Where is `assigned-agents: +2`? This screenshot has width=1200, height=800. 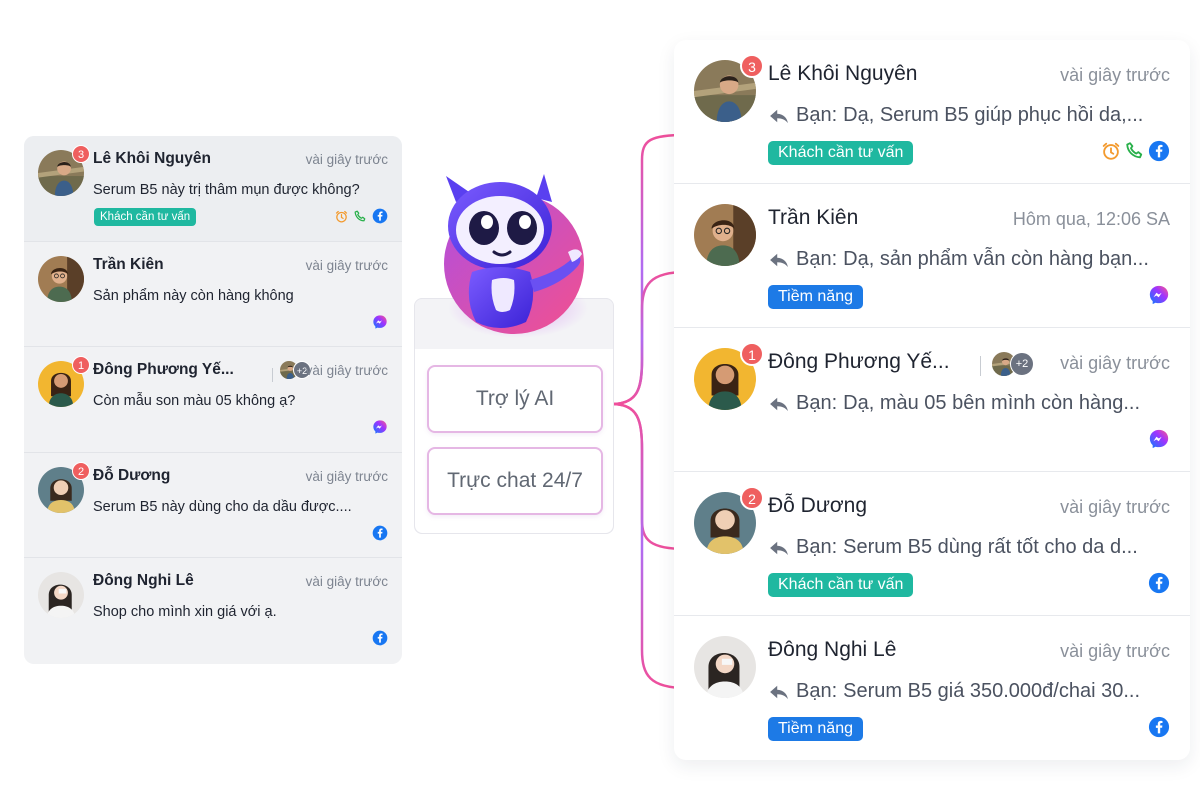
assigned-agents: +2 is located at coordinates (1013, 364).